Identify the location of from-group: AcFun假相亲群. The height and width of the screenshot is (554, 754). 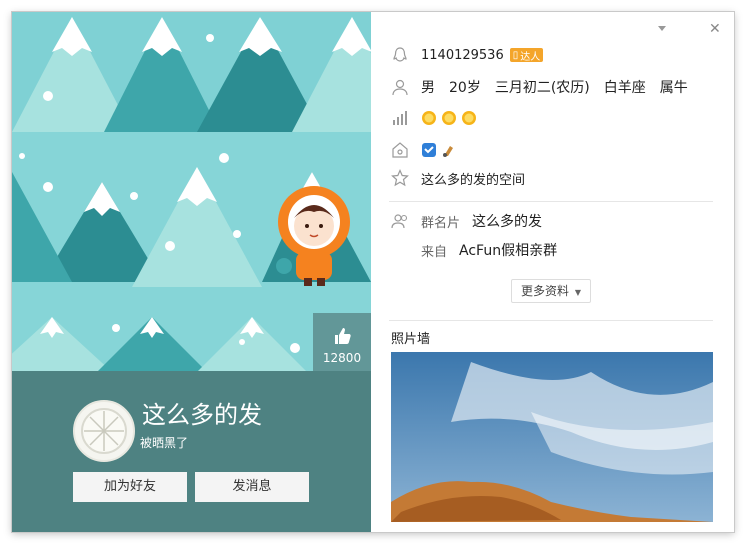
(508, 250).